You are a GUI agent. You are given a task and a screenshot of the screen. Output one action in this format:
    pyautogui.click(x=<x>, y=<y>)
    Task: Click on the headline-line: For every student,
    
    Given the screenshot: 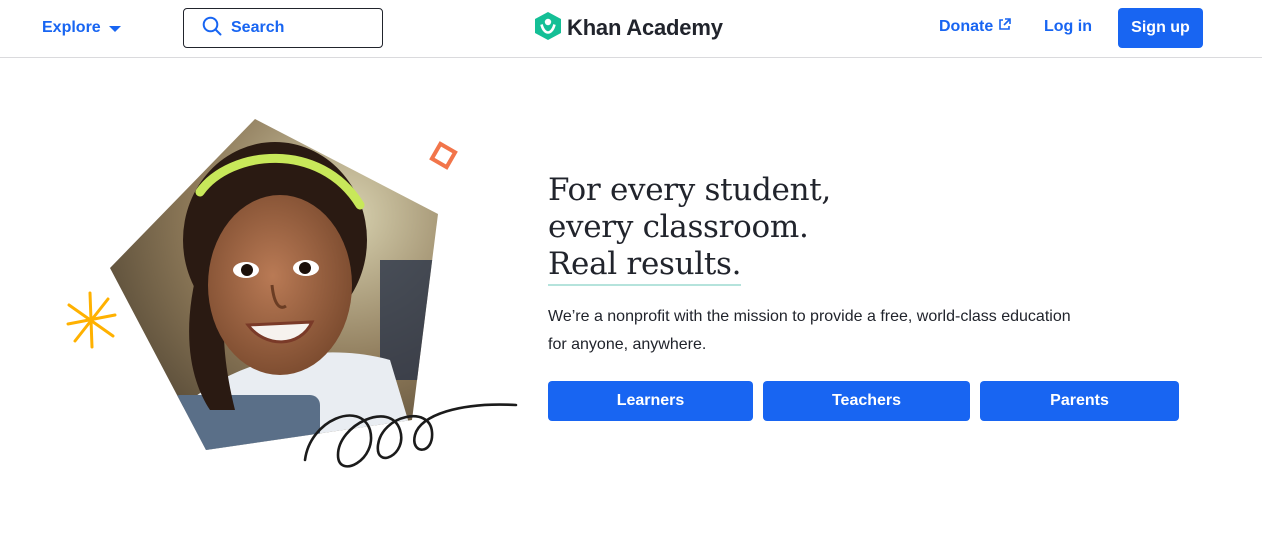 What is the action you would take?
    pyautogui.click(x=689, y=190)
    